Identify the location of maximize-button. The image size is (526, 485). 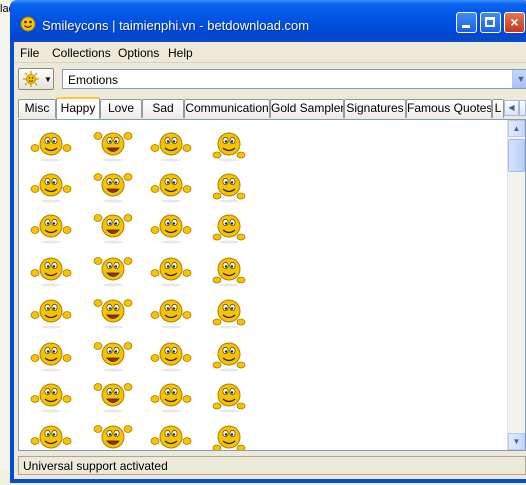
(490, 22).